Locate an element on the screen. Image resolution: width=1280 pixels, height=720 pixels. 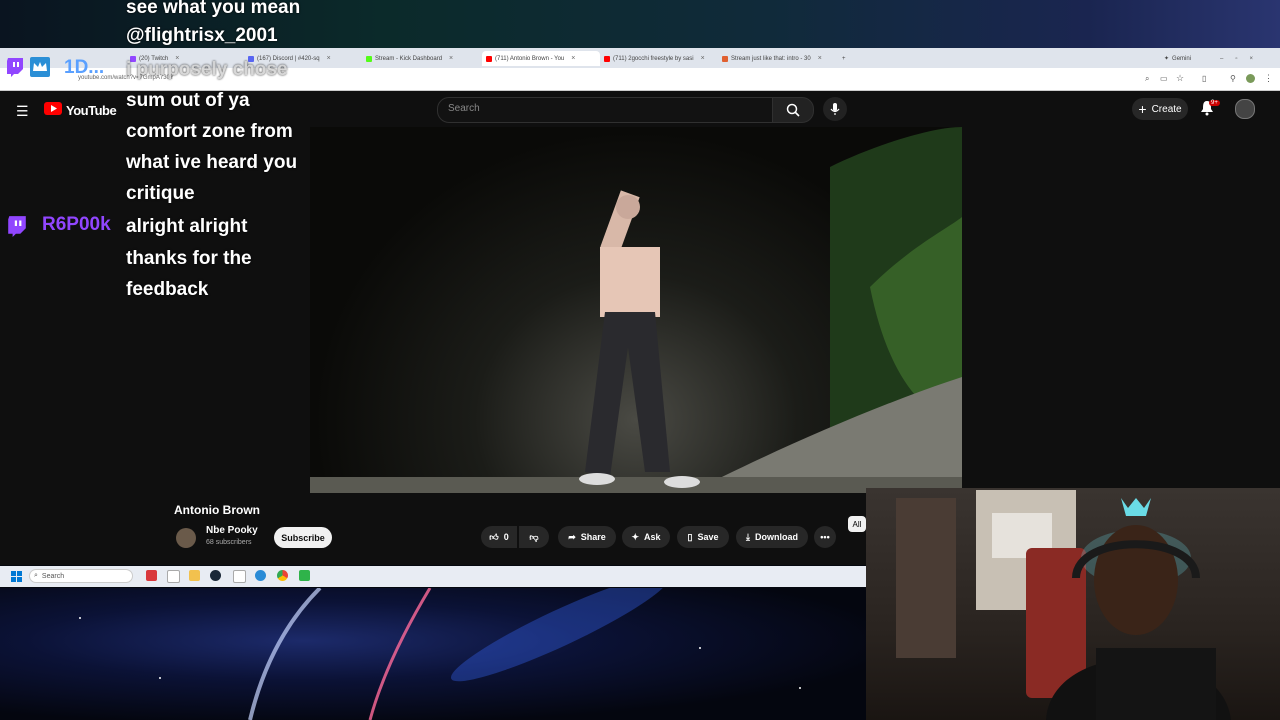
maximize-icon: ▫ is located at coordinates (1236, 59).